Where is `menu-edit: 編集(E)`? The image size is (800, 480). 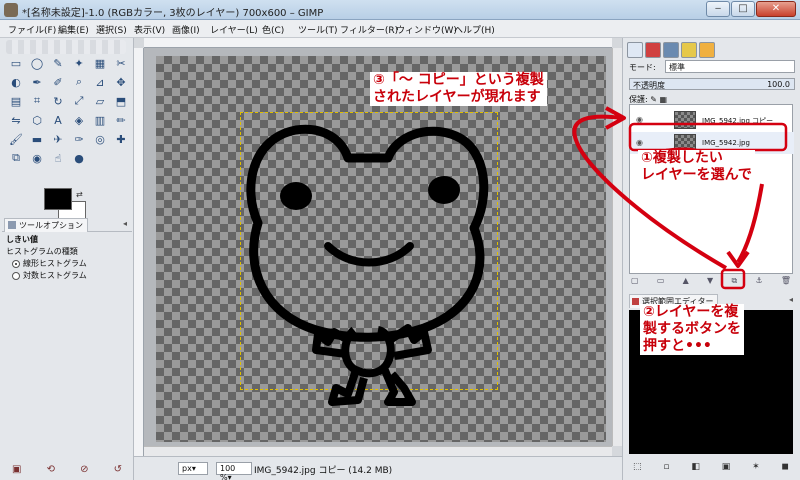 menu-edit: 編集(E) is located at coordinates (73, 29).